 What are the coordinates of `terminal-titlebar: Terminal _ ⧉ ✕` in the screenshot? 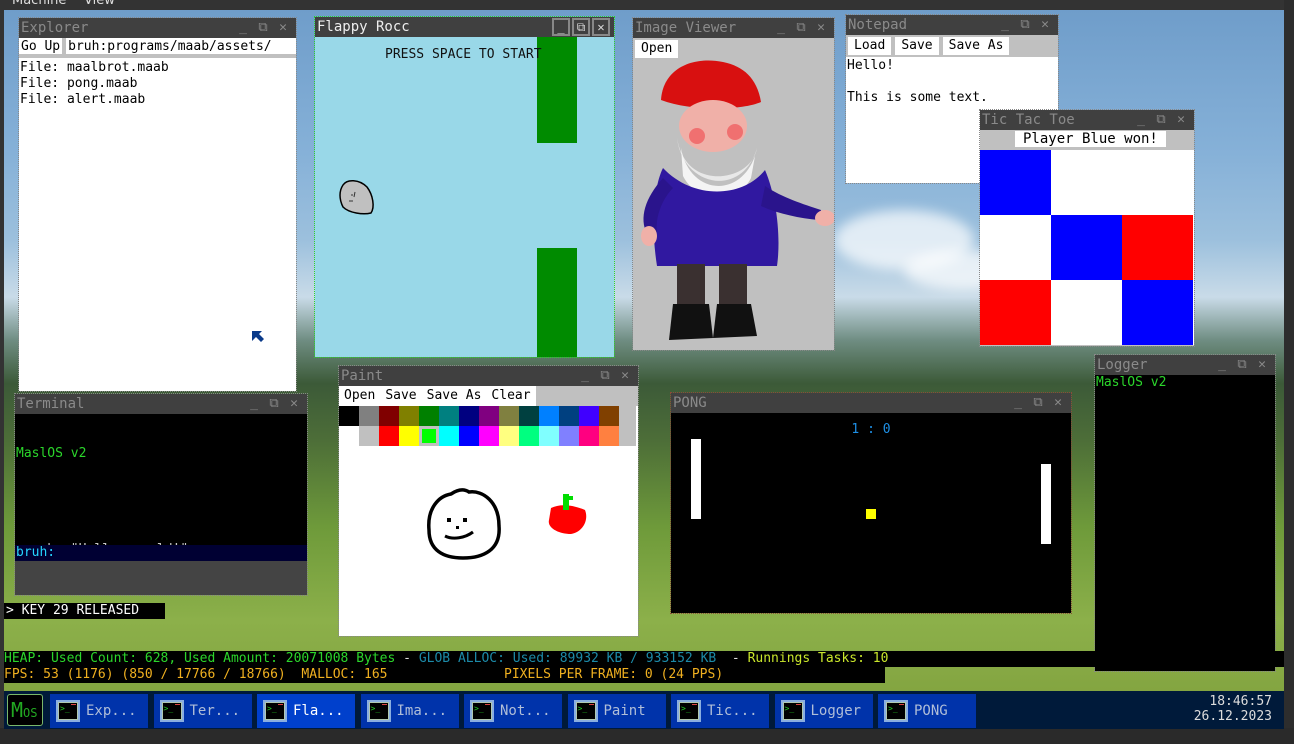 It's located at (161, 404).